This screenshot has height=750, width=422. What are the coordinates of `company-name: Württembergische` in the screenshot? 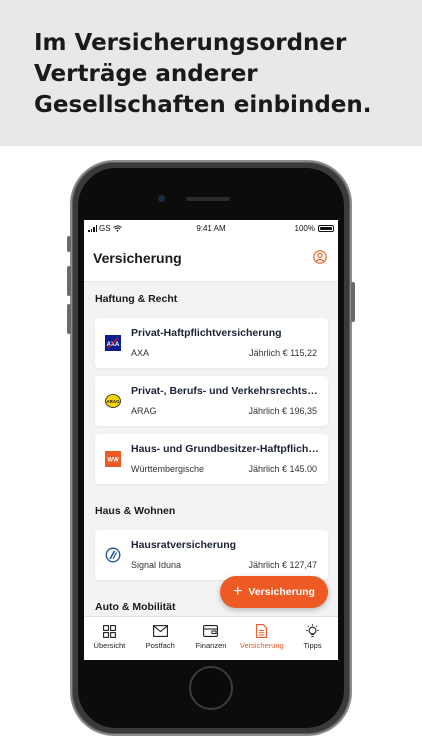 It's located at (168, 469).